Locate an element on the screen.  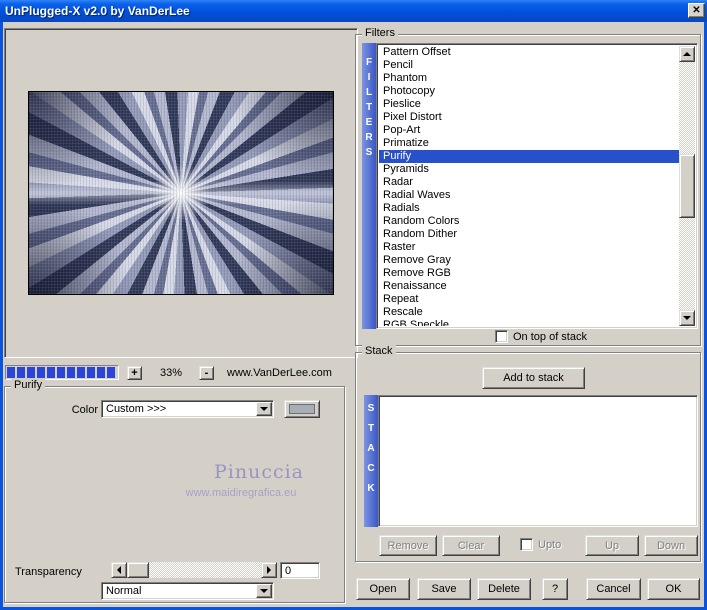
filter-item: Pencil is located at coordinates (529, 65).